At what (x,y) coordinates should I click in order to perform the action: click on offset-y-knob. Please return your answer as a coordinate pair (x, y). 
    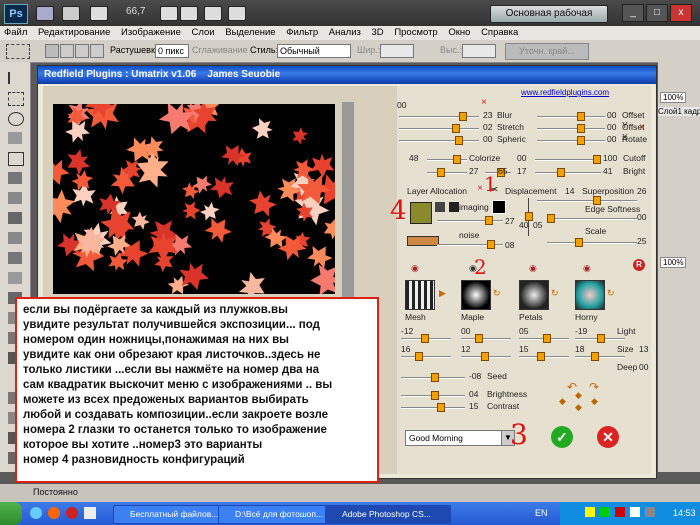
    Looking at the image, I should click on (581, 116).